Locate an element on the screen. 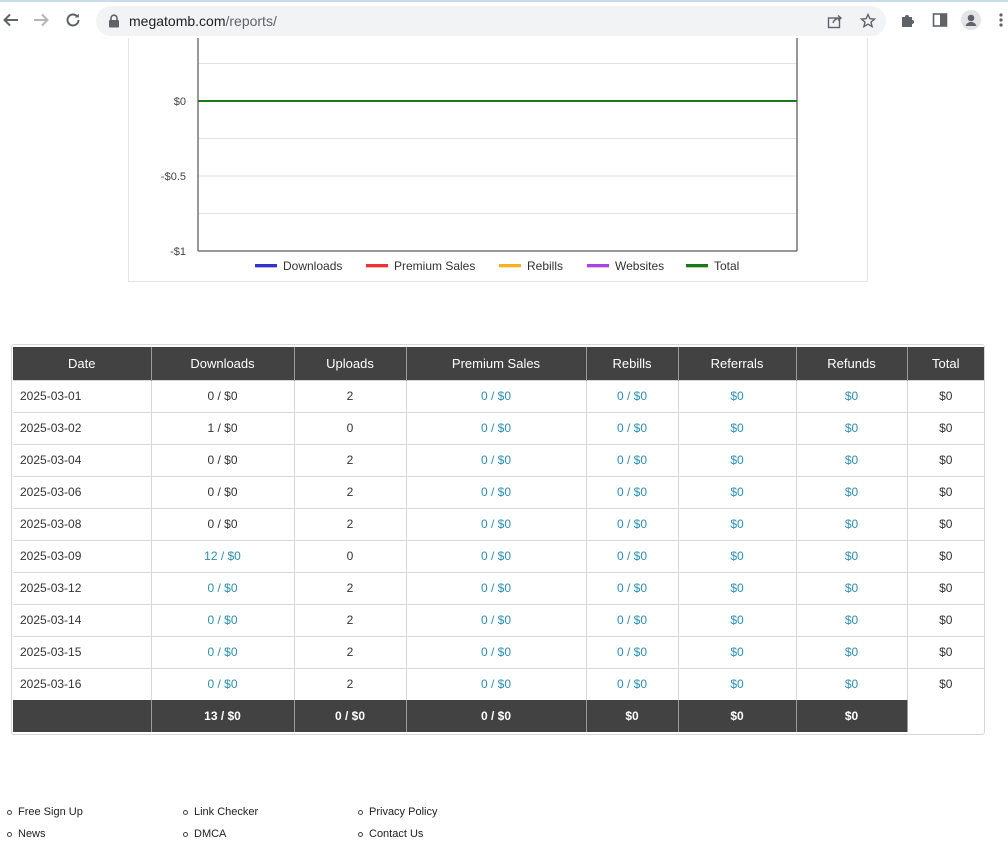 The image size is (1008, 847). side-panel-button is located at coordinates (940, 20).